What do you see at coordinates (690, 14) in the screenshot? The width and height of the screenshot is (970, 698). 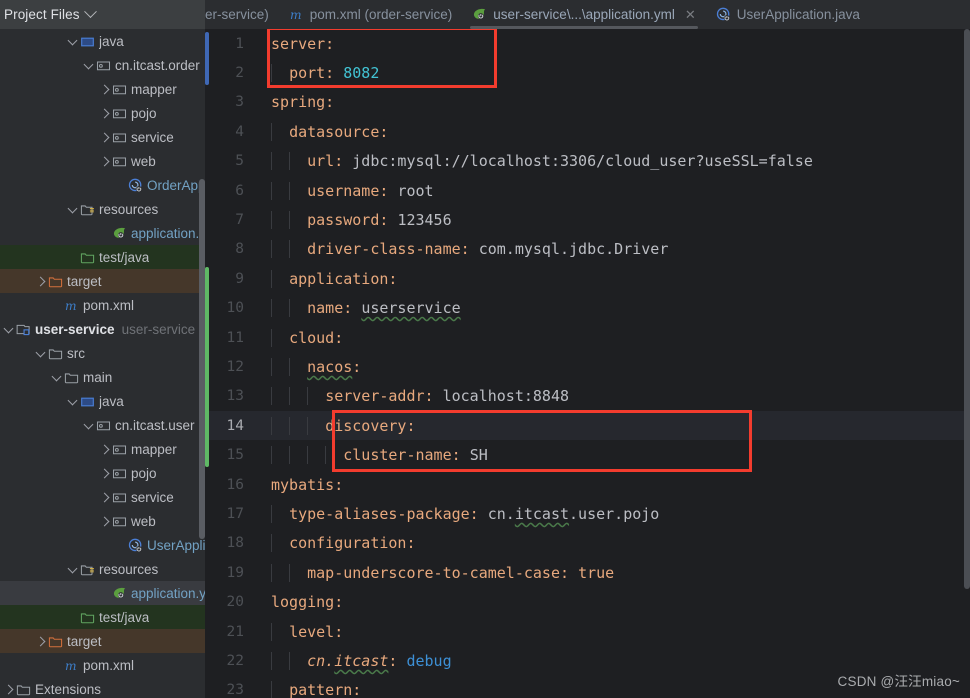 I see `close-icon: ✕` at bounding box center [690, 14].